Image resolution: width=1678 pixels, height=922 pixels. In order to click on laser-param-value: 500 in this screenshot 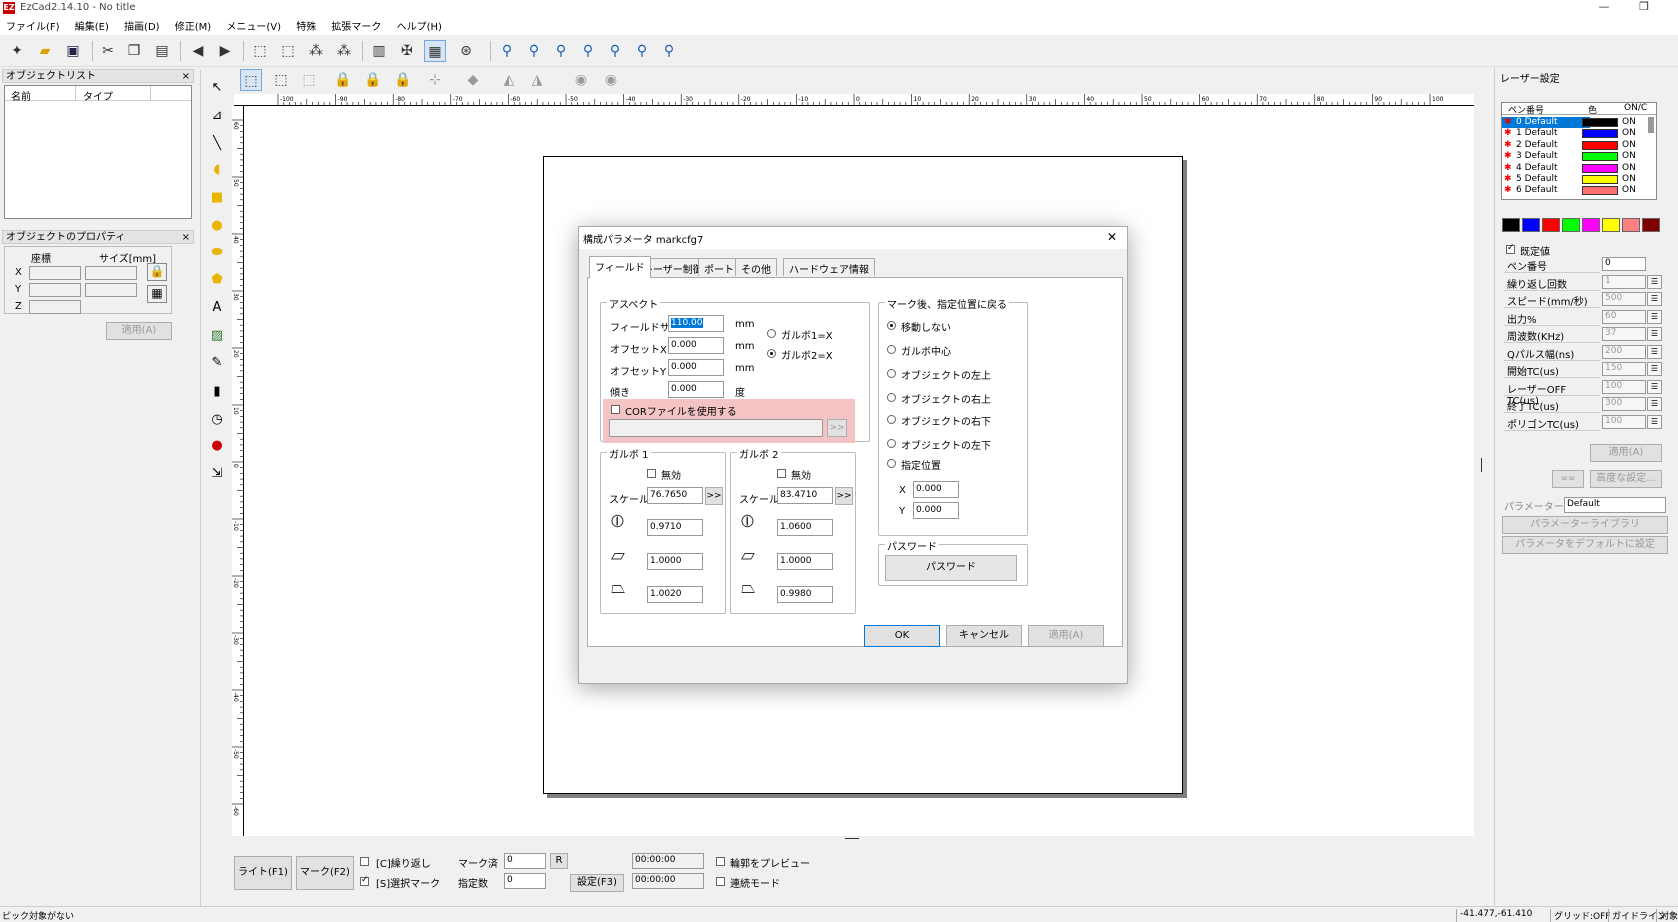, I will do `click(1624, 299)`.